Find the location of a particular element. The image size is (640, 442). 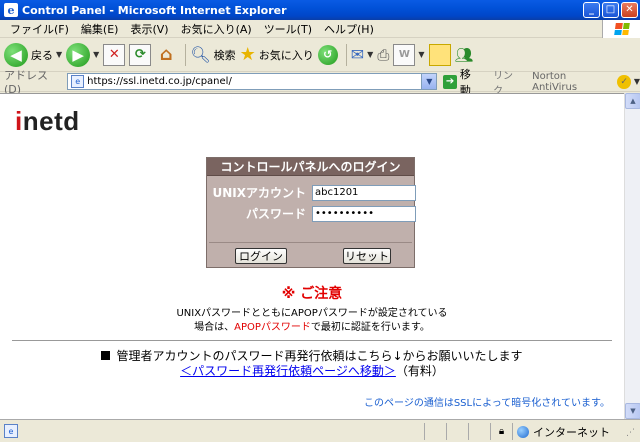

apop-password-text: APOPパスワード is located at coordinates (272, 327).